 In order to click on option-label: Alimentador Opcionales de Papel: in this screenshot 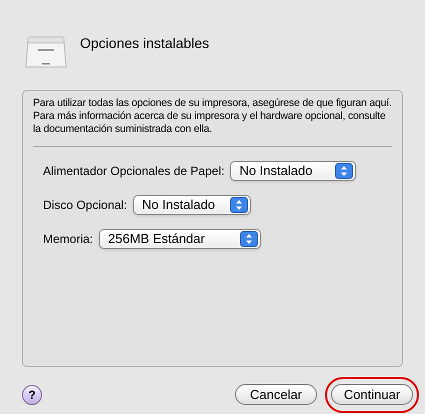, I will do `click(133, 171)`.